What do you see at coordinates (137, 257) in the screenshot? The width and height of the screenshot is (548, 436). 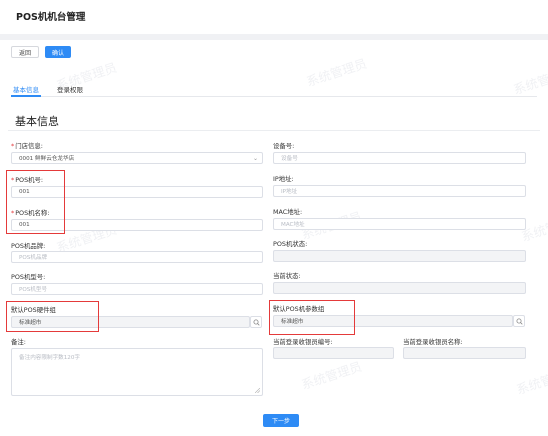 I see `brand-input: POS机品牌` at bounding box center [137, 257].